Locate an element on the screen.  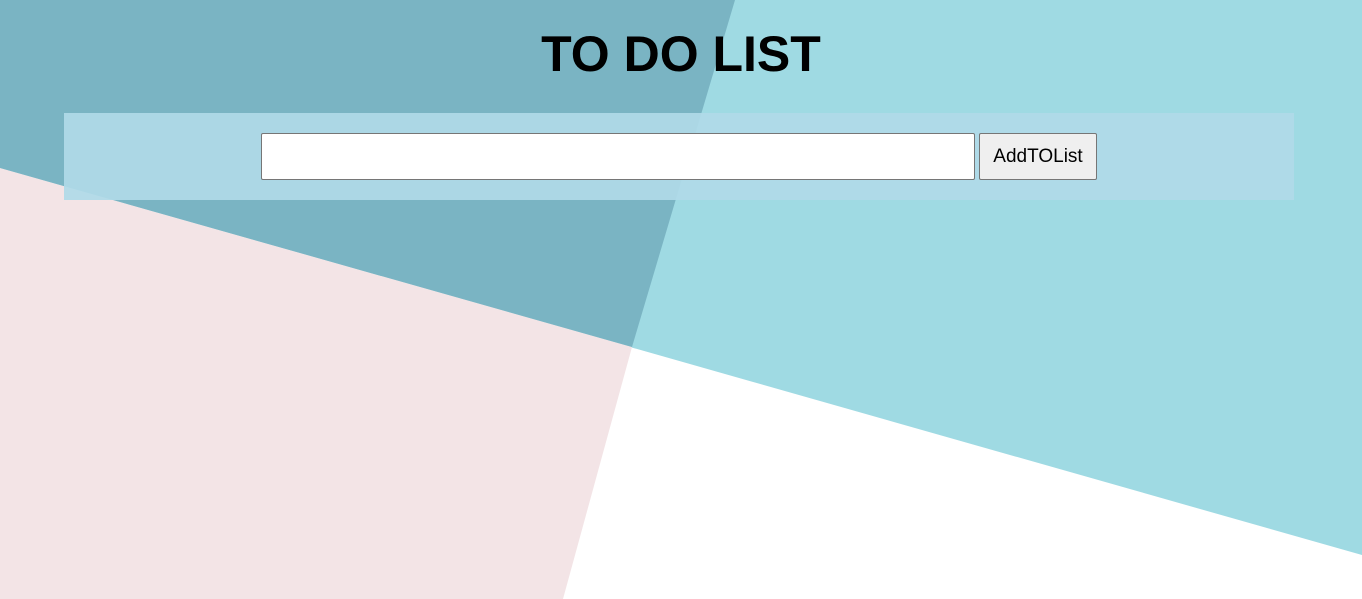
page-title: TO DO LIST is located at coordinates (681, 54).